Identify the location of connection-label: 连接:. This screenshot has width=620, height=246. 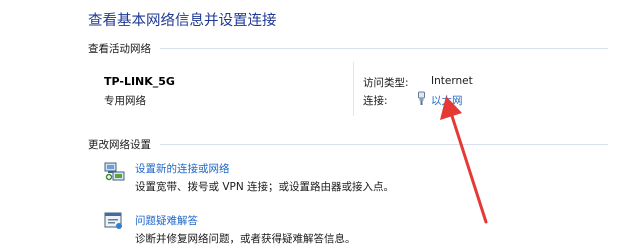
(375, 101).